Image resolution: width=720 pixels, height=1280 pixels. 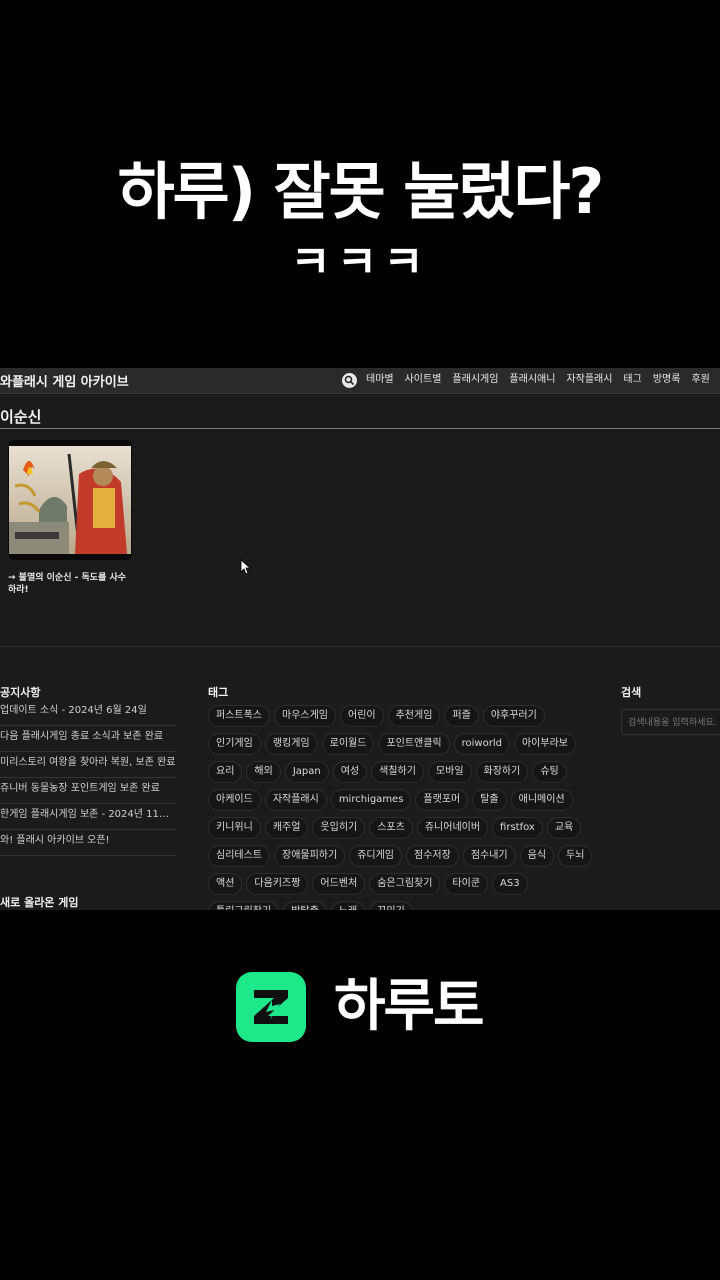 What do you see at coordinates (348, 744) in the screenshot?
I see `tag-chip: 로이월드` at bounding box center [348, 744].